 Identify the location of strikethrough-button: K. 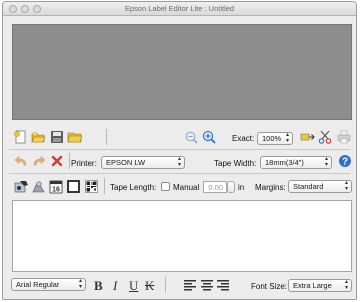
(149, 286).